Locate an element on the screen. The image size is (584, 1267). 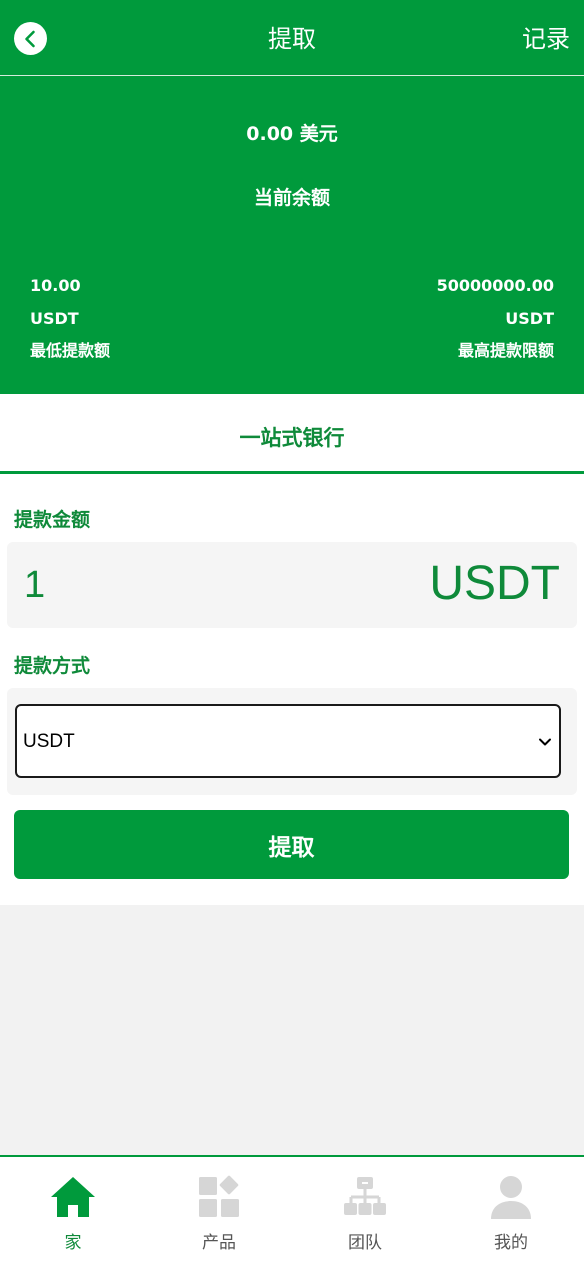
team-icon is located at coordinates (365, 1196).